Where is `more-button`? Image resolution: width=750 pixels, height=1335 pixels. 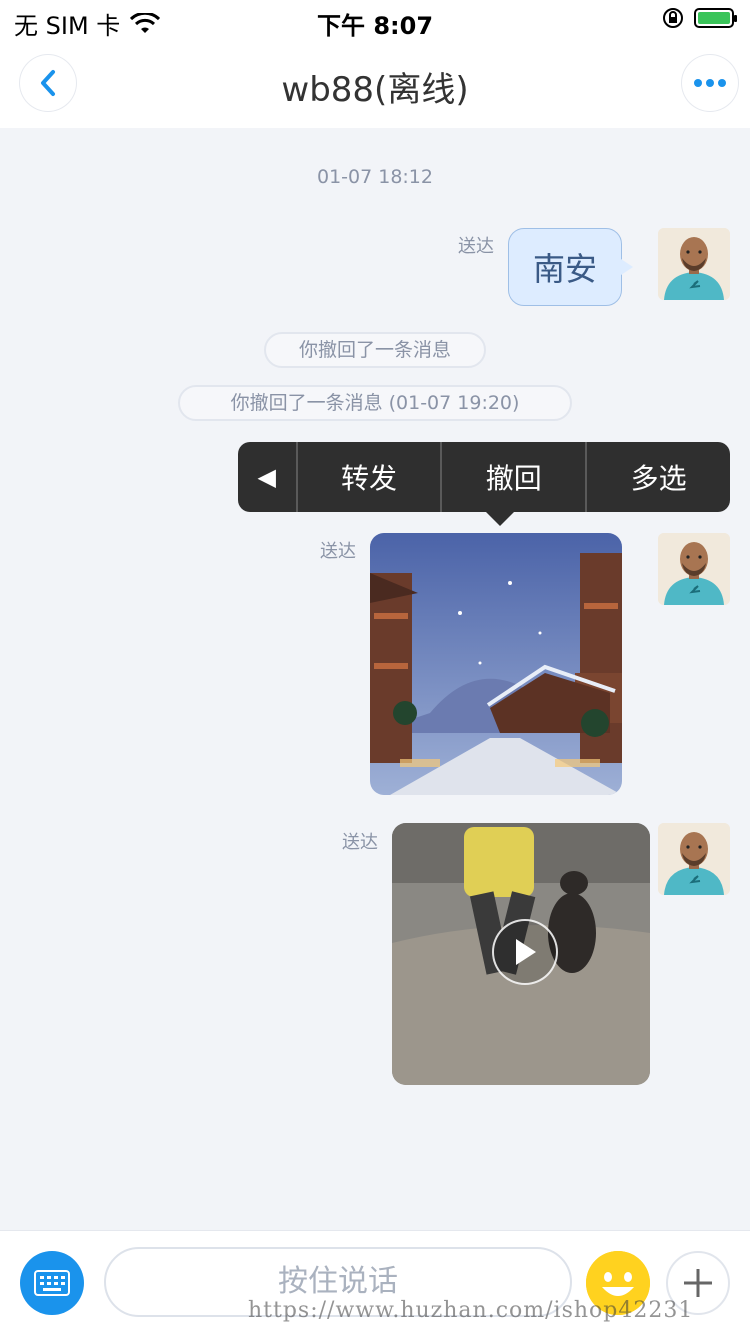 more-button is located at coordinates (710, 83).